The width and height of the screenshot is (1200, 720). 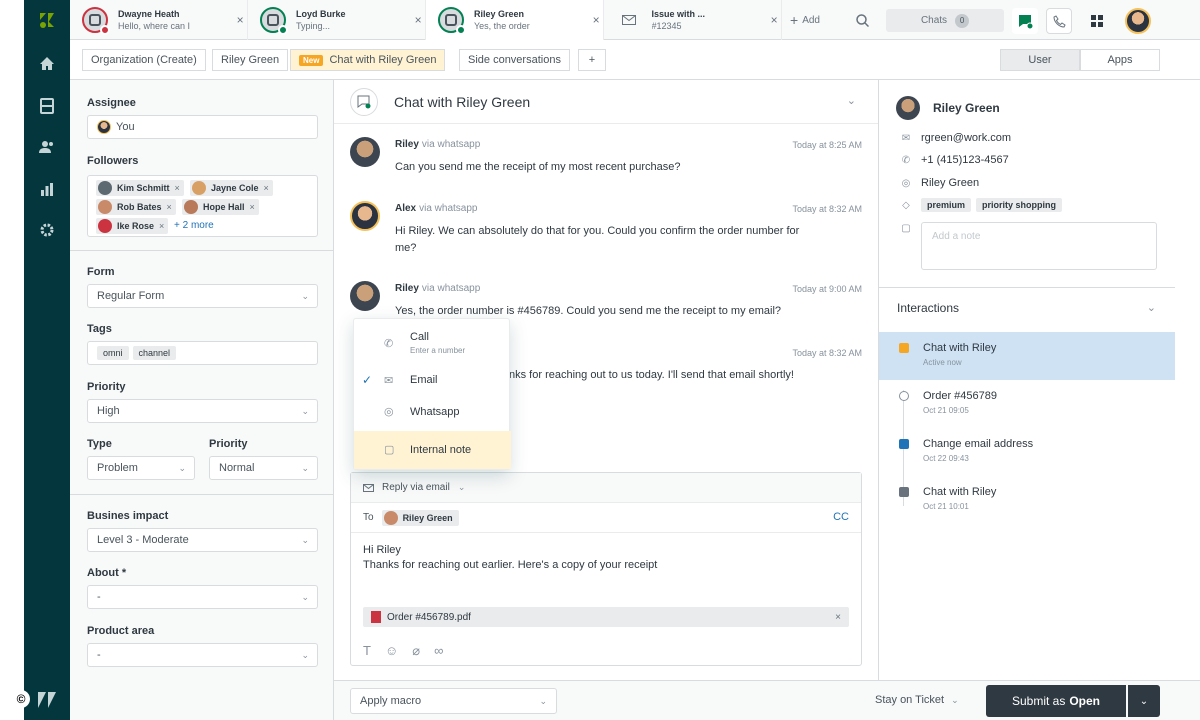 What do you see at coordinates (144, 60) in the screenshot?
I see `crumb-organization: Organization (Create)` at bounding box center [144, 60].